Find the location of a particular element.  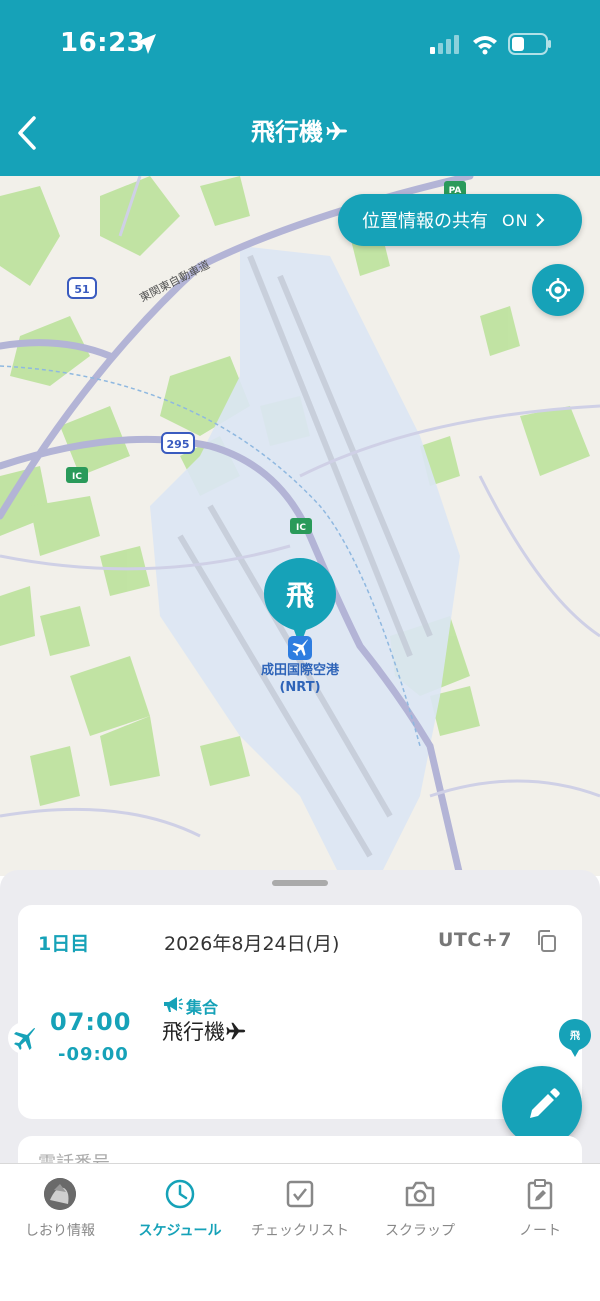

pencil-icon is located at coordinates (545, 1103).